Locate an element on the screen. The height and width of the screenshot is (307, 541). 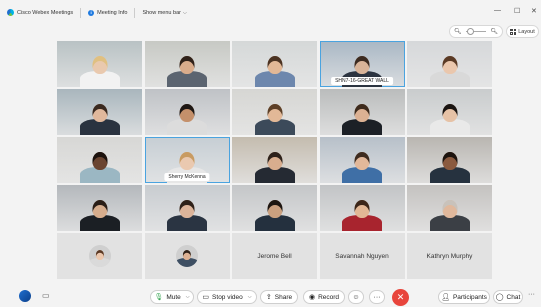
chat-bubble-icon: ◯ is located at coordinates (499, 297).